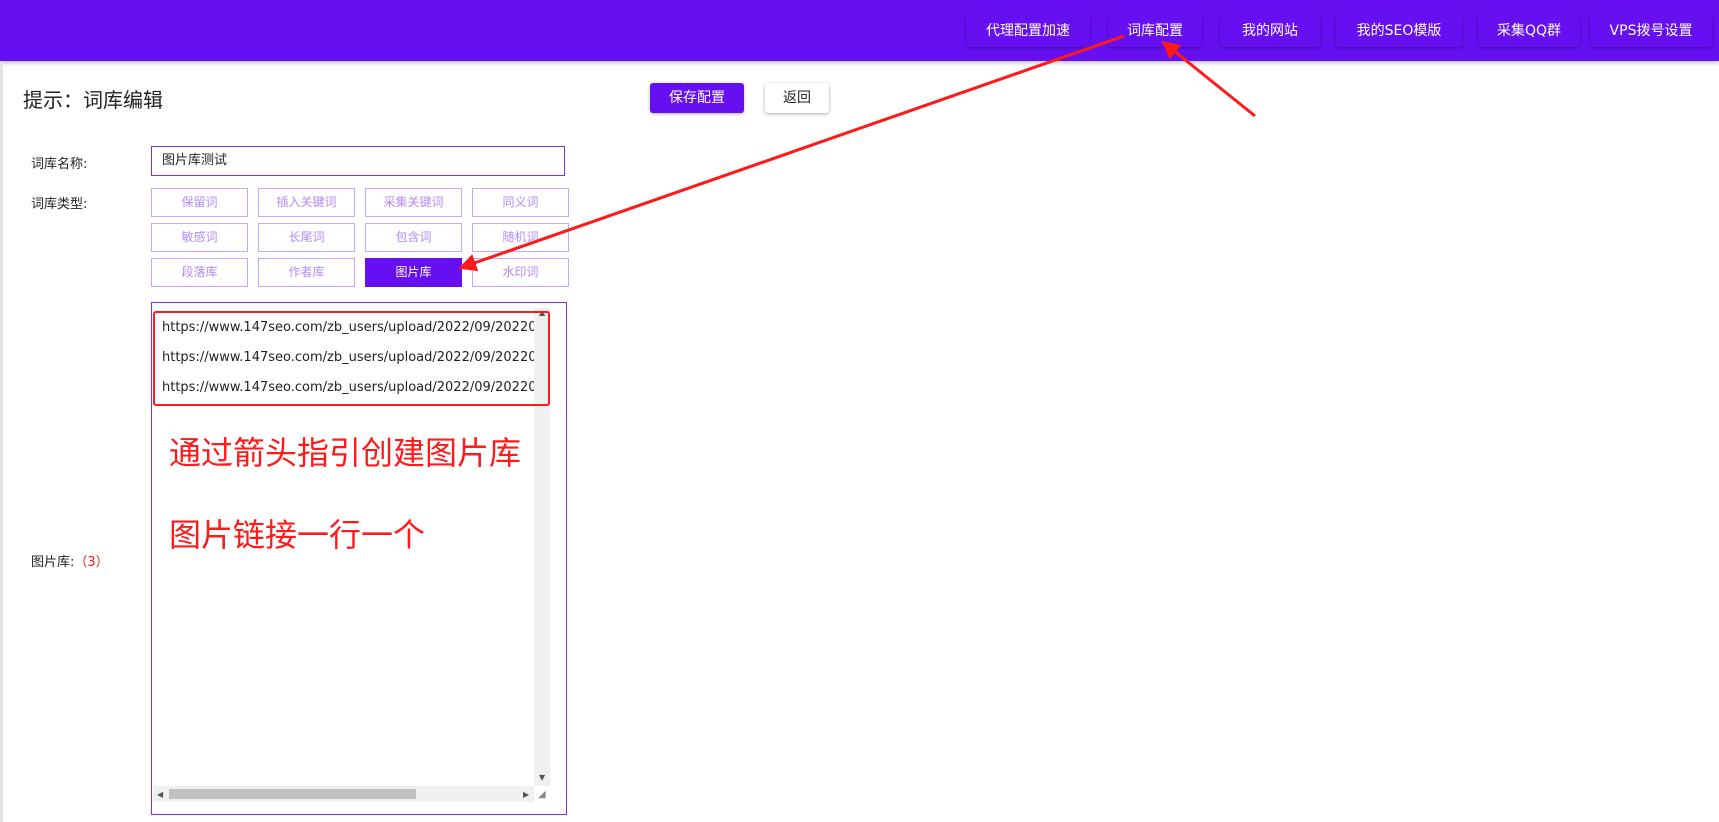  What do you see at coordinates (93, 100) in the screenshot?
I see `page-title: 提示：词库编辑` at bounding box center [93, 100].